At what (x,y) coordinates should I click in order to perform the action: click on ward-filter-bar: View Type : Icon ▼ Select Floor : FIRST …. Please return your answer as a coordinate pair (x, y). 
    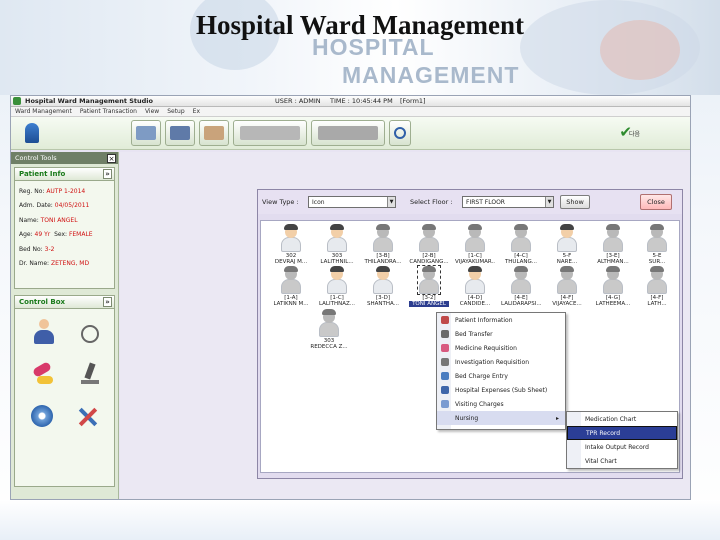
    Looking at the image, I should click on (470, 202).